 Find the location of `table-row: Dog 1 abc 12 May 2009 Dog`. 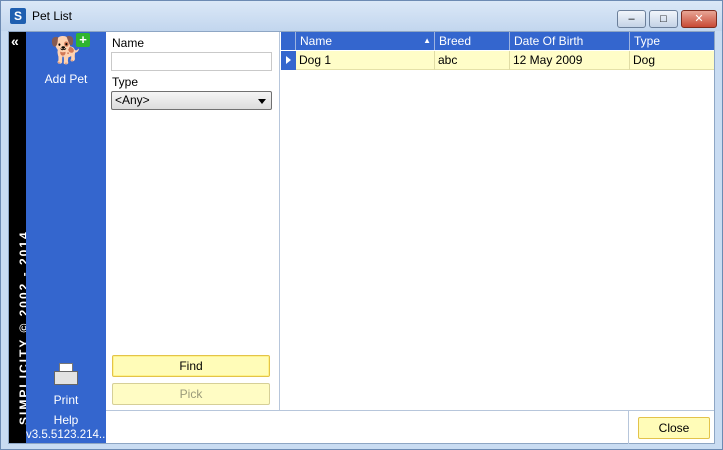

table-row: Dog 1 abc 12 May 2009 Dog is located at coordinates (497, 60).